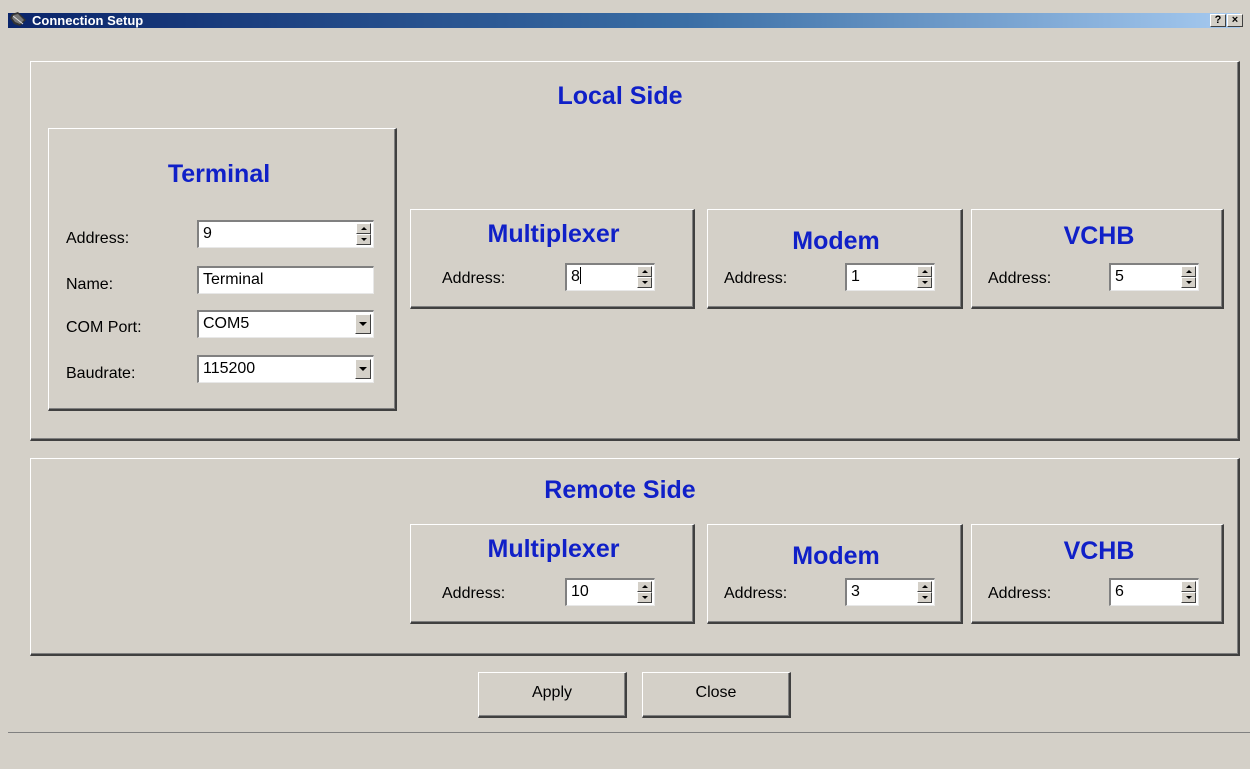 This screenshot has width=1250, height=769. What do you see at coordinates (88, 20) in the screenshot?
I see `window-title: Connection Setup` at bounding box center [88, 20].